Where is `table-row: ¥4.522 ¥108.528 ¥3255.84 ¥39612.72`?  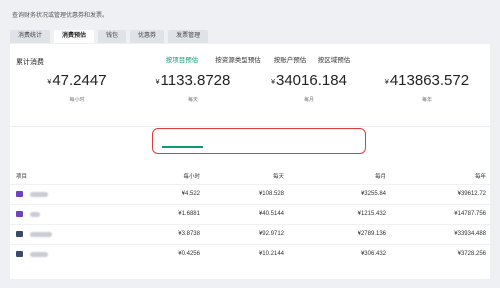
table-row: ¥4.522 ¥108.528 ¥3255.84 ¥39612.72 is located at coordinates (250, 194).